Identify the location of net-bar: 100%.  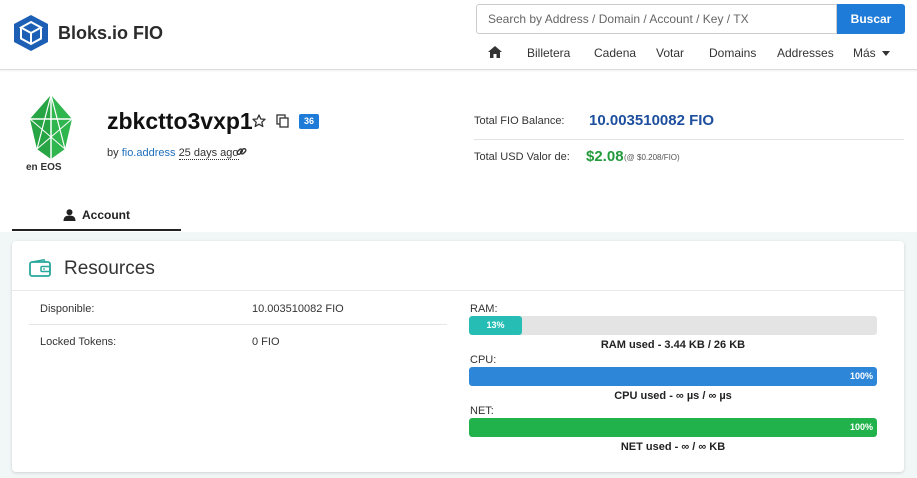
(673, 427).